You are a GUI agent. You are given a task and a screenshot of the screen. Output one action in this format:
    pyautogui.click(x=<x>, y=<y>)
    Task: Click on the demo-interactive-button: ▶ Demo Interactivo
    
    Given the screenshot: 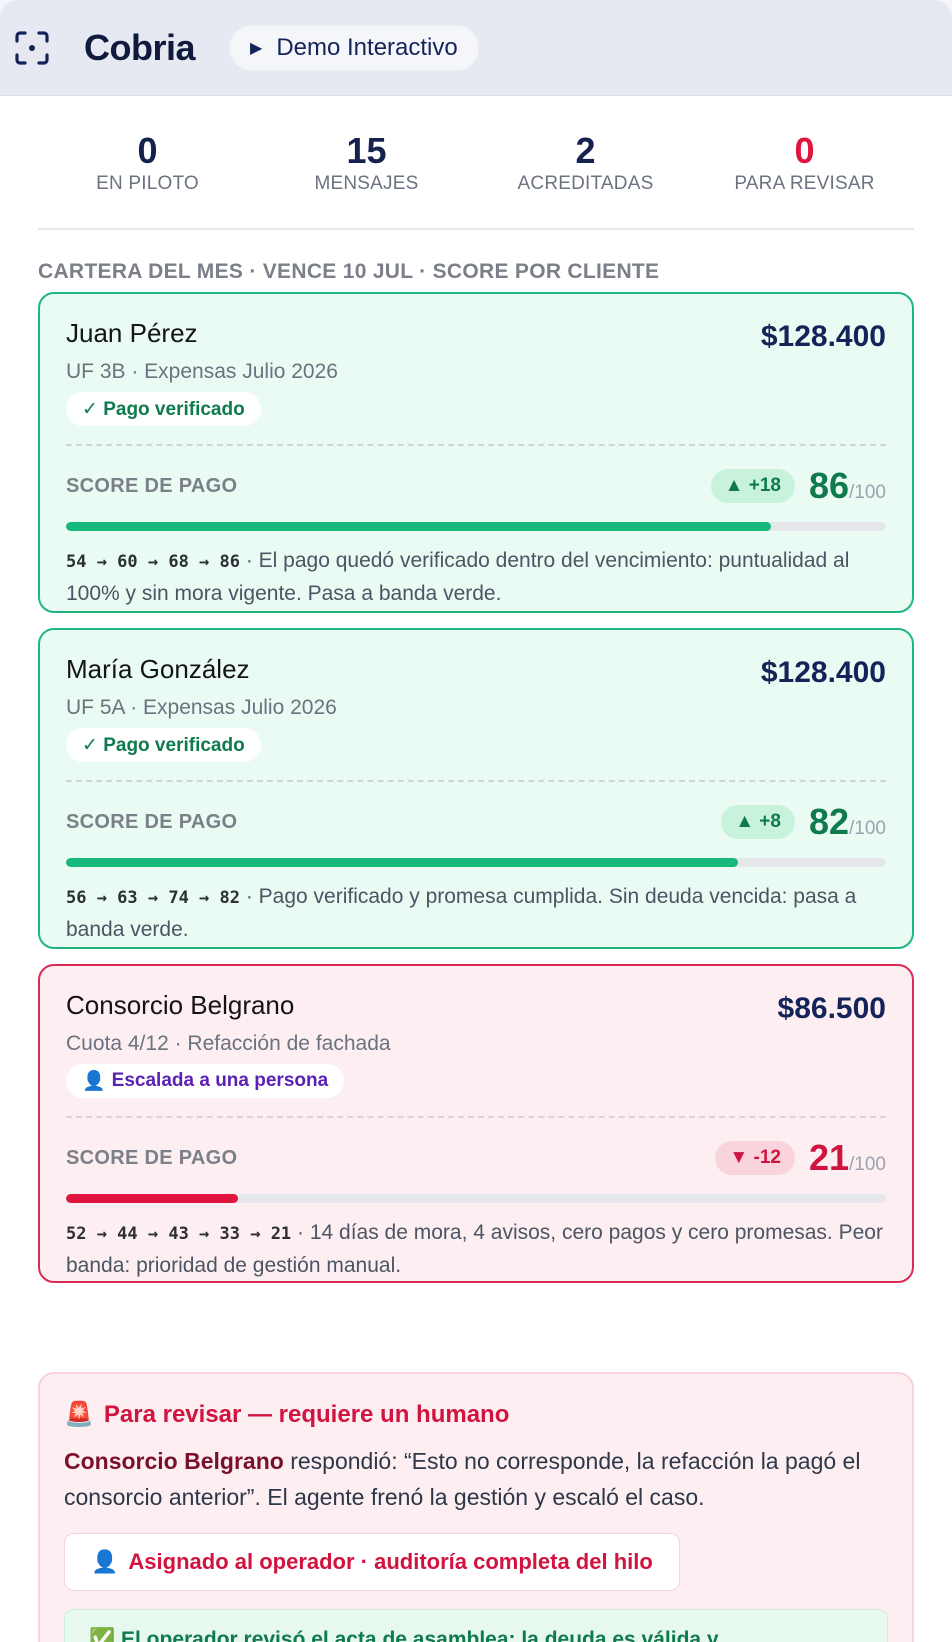 What is the action you would take?
    pyautogui.click(x=354, y=47)
    